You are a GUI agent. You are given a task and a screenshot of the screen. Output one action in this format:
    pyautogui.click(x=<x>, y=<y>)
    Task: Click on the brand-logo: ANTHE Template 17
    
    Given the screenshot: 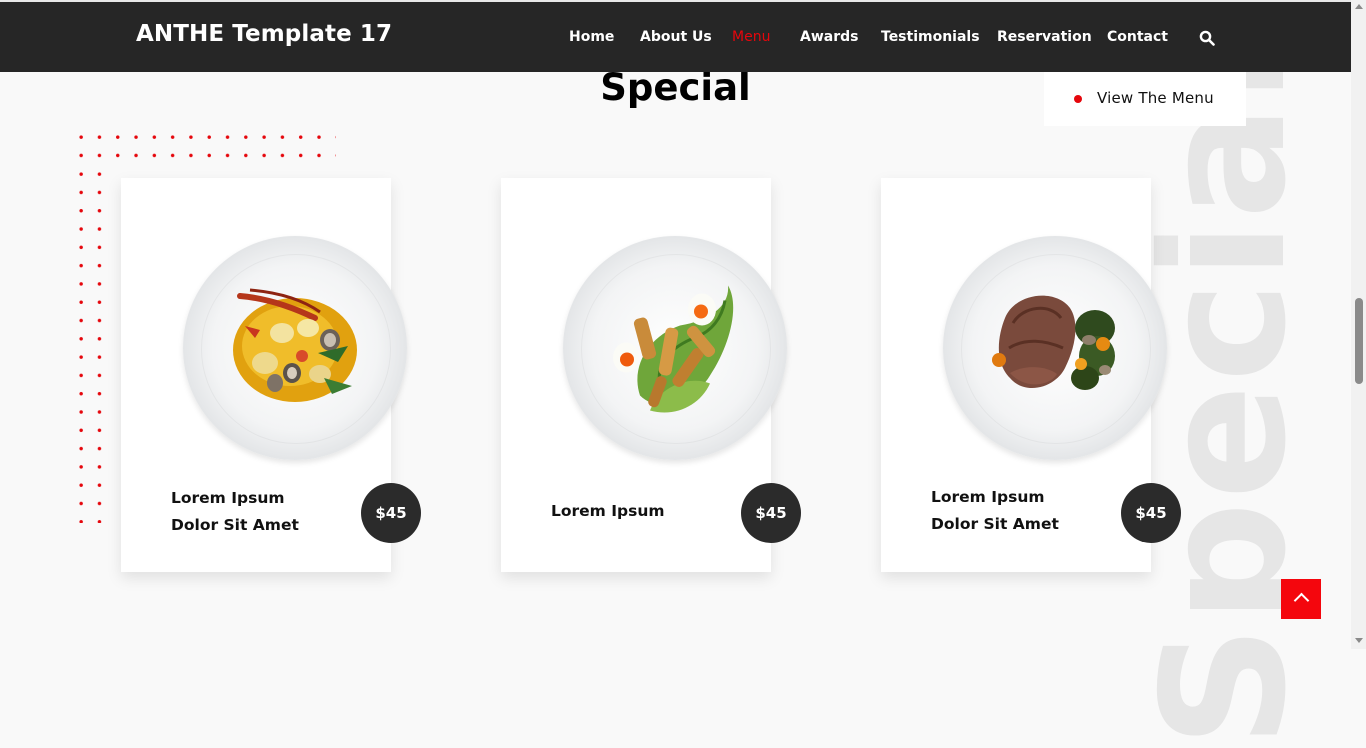 What is the action you would take?
    pyautogui.click(x=264, y=34)
    